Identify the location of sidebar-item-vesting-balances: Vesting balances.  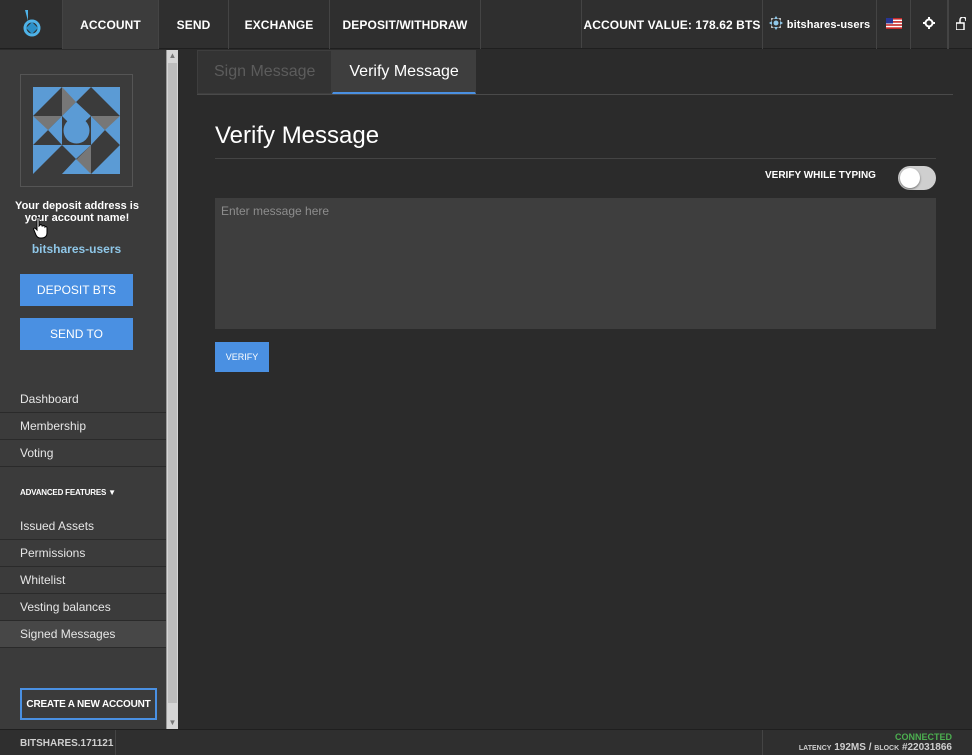
(83, 607).